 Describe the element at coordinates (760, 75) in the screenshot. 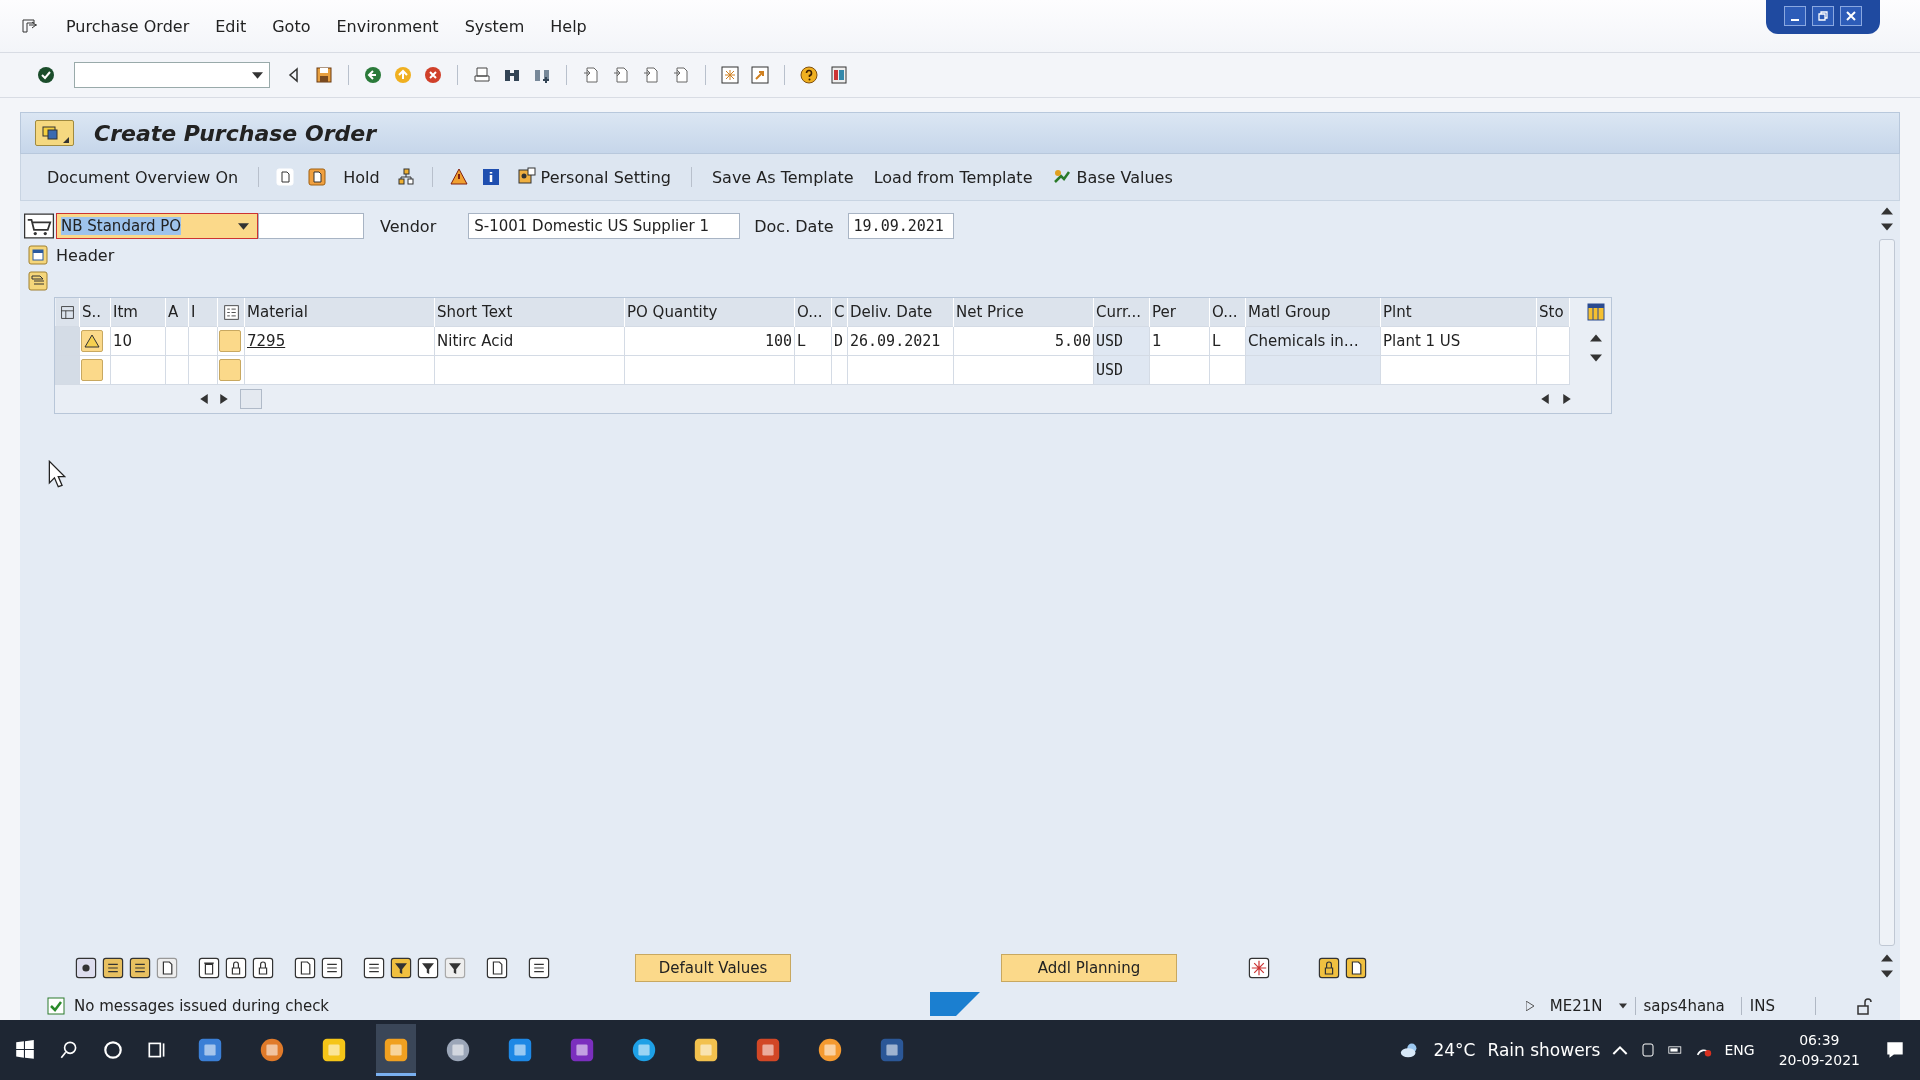

I see `shortcut-icon` at that location.